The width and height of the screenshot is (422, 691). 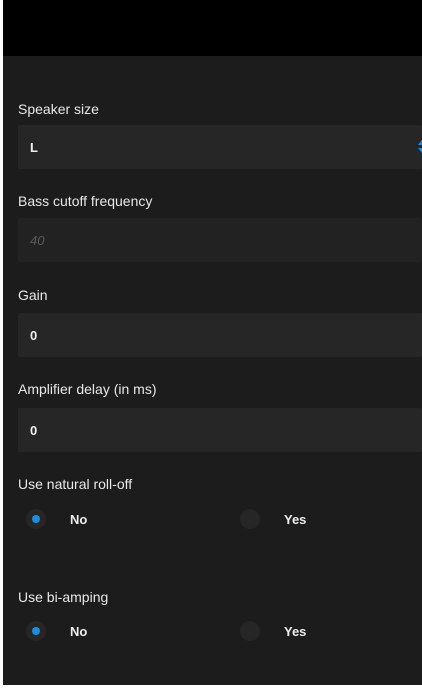 What do you see at coordinates (211, 688) in the screenshot?
I see `bottom-edge` at bounding box center [211, 688].